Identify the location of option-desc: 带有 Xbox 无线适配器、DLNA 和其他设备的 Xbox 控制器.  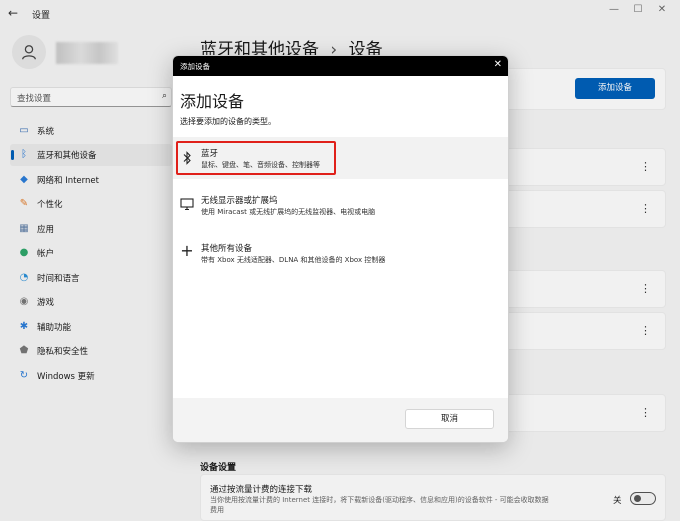
(293, 260).